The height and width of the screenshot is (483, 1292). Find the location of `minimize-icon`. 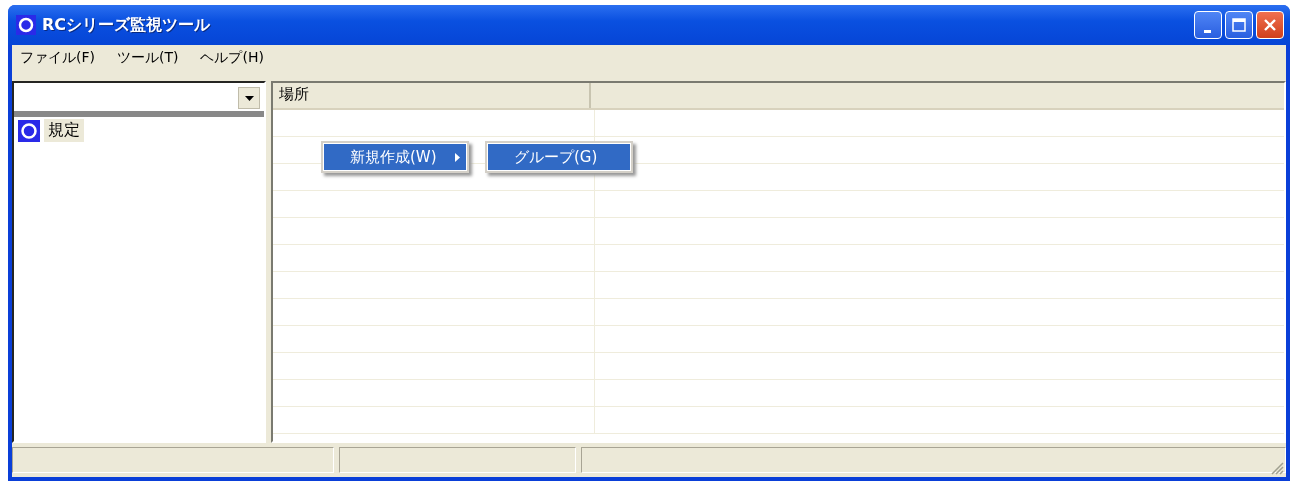

minimize-icon is located at coordinates (1207, 31).